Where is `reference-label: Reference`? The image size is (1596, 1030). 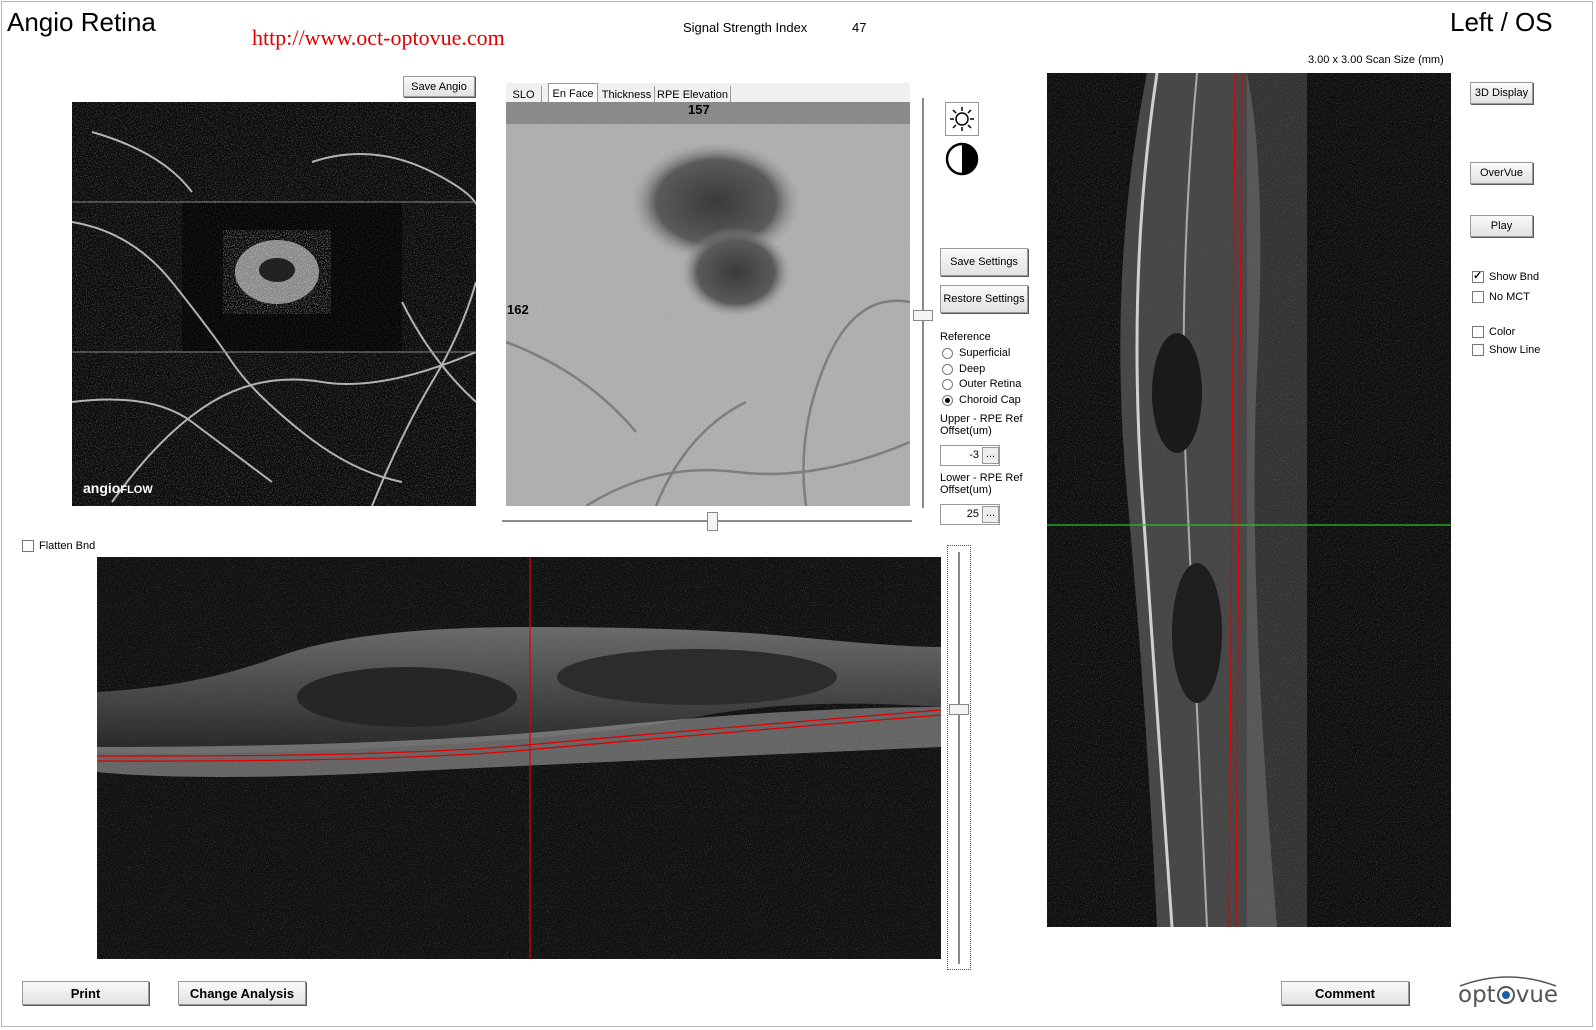
reference-label: Reference is located at coordinates (965, 337).